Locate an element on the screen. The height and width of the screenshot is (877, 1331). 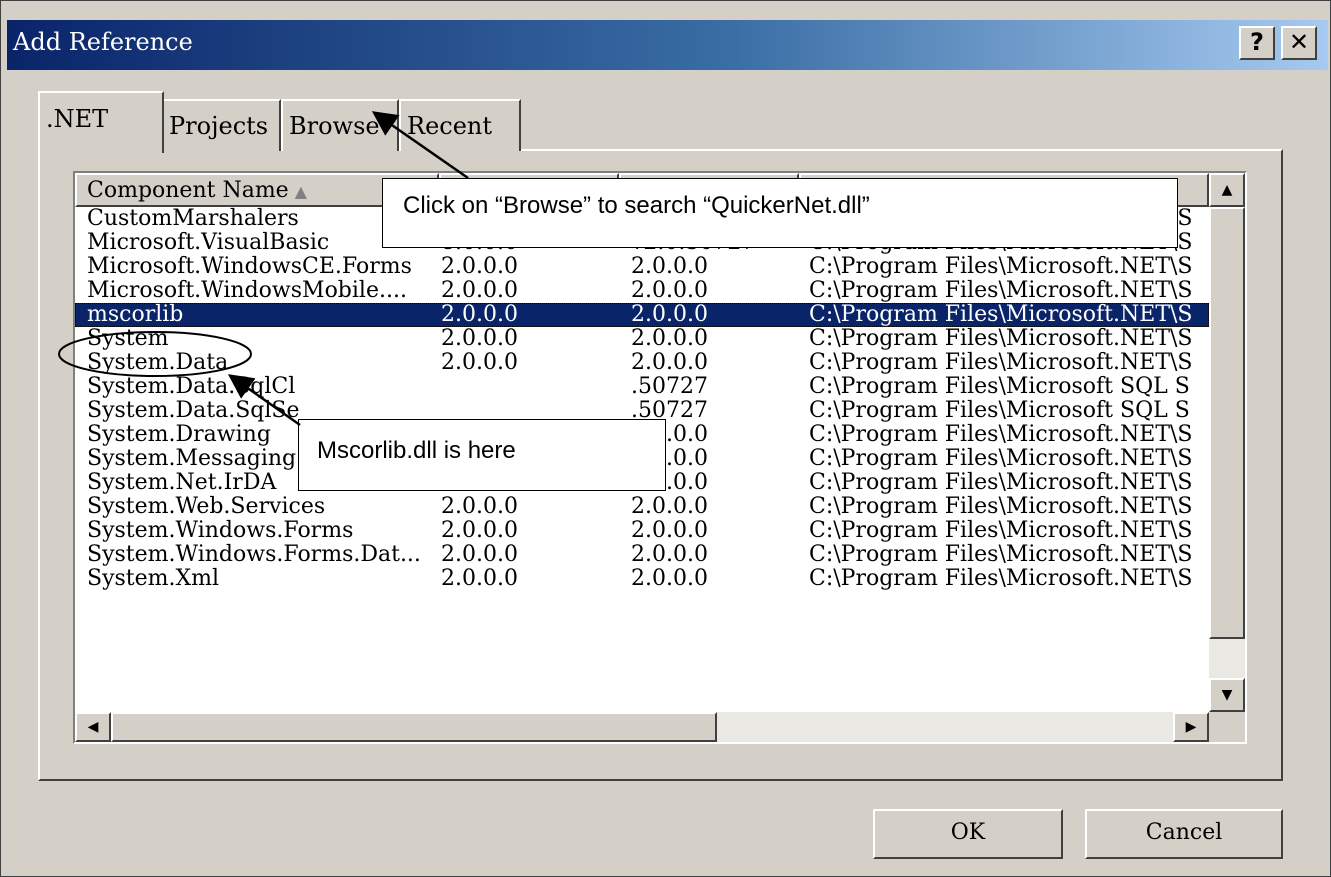
scroll-down-button: ▼ is located at coordinates (1227, 695).